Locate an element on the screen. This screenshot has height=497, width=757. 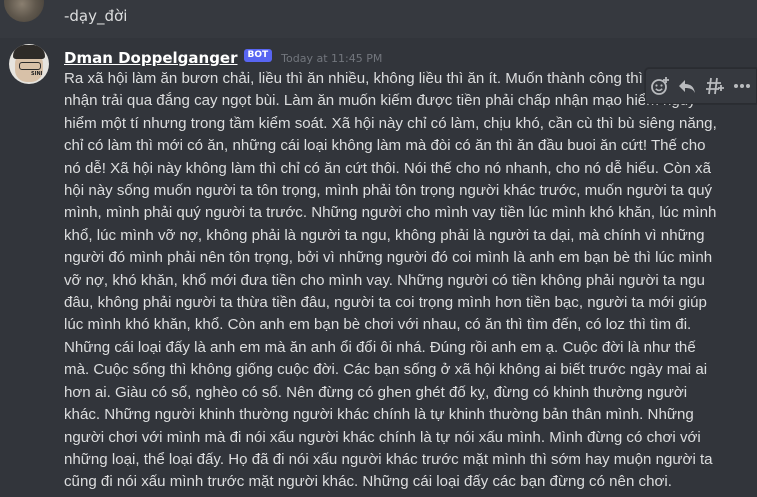
add-reaction-button is located at coordinates (660, 86).